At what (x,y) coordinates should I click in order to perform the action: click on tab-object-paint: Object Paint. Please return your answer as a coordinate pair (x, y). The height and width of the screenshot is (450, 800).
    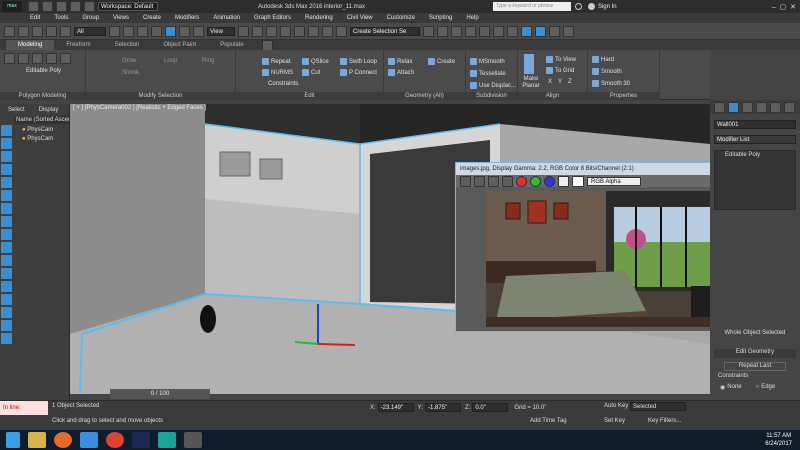
    Looking at the image, I should click on (179, 45).